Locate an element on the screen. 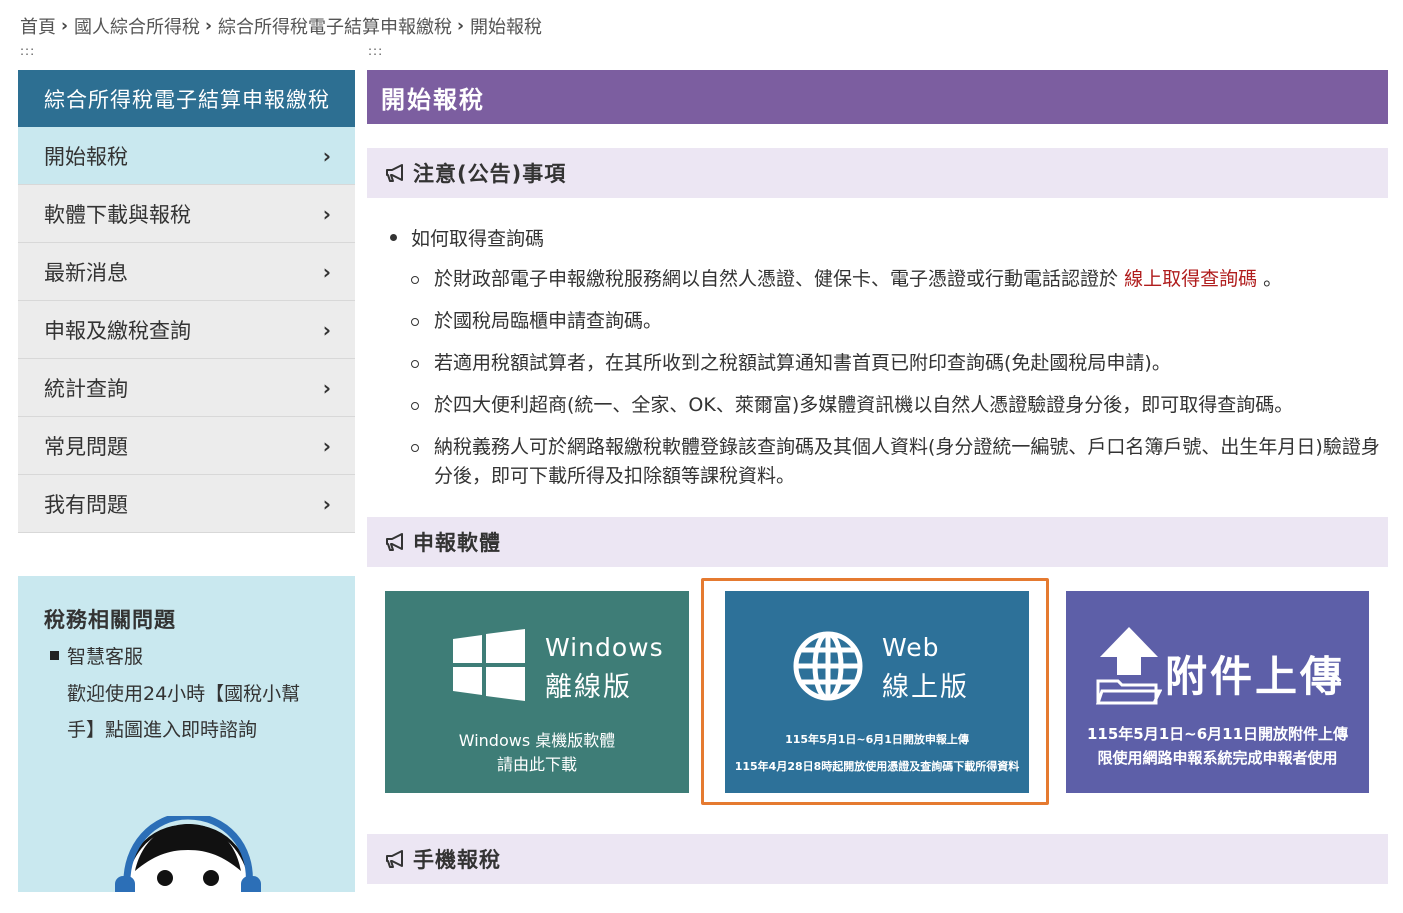 This screenshot has height=913, width=1403. sidebar-item-filing-query: 申報及繳稅查詢 › is located at coordinates (186, 330).